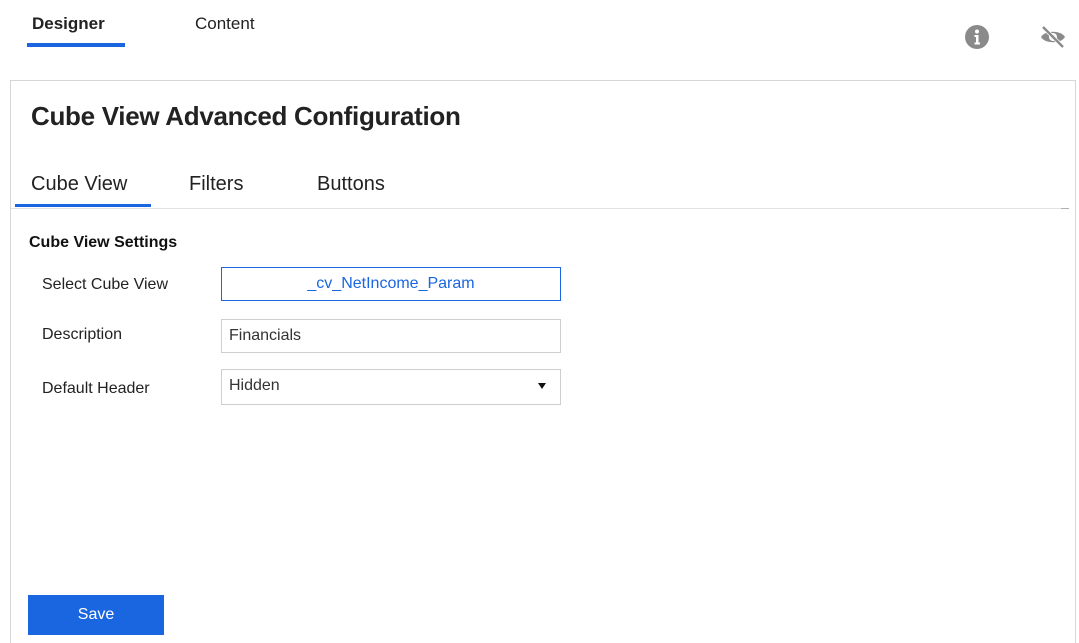 This screenshot has height=643, width=1079. I want to click on select-cube-view-value: _cv_NetIncome_Param, so click(391, 283).